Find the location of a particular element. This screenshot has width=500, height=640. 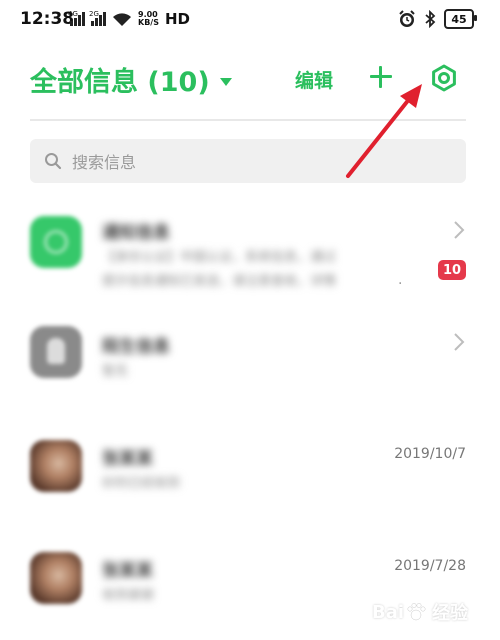

status-icons: 4G 2G 9.00 KB/S HD is located at coordinates (129, 19).